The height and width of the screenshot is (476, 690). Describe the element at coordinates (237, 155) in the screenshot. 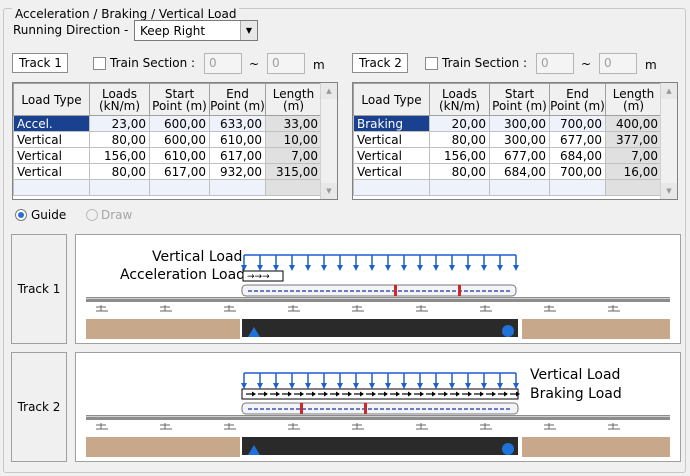

I see `cell-end: 617,00` at that location.